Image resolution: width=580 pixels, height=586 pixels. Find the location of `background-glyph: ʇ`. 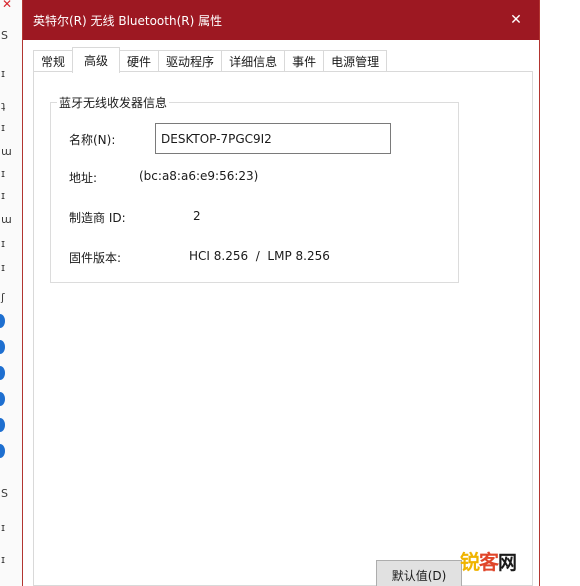

background-glyph: ʇ is located at coordinates (3, 105).